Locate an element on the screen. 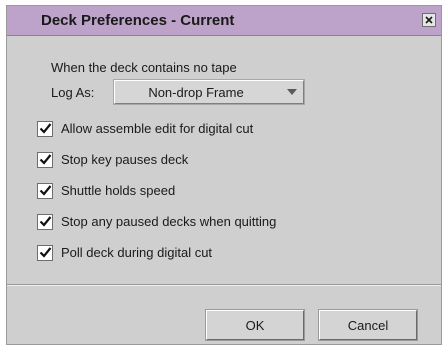 This screenshot has height=356, width=445. stop-paused-decks-checkbox is located at coordinates (45, 222).